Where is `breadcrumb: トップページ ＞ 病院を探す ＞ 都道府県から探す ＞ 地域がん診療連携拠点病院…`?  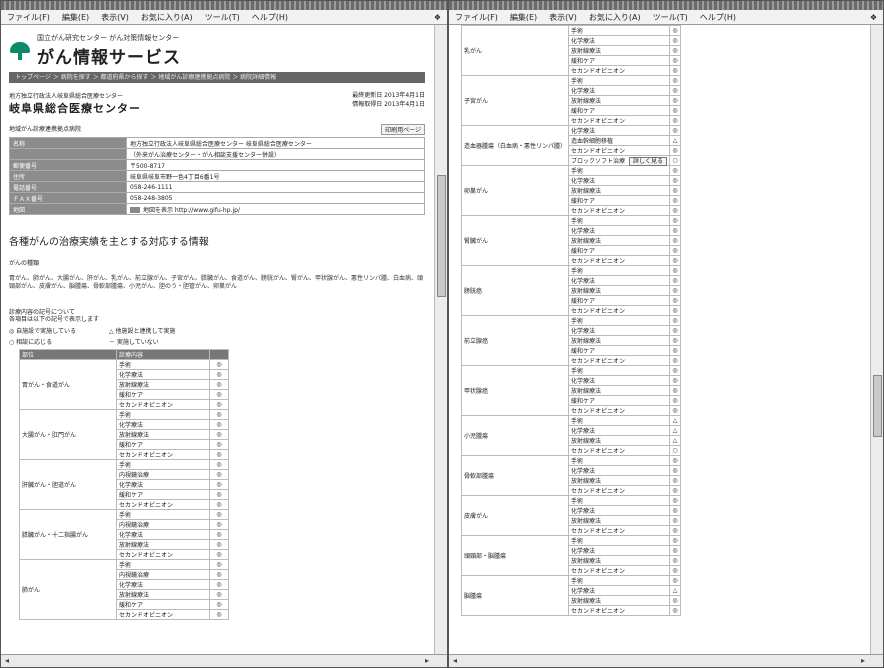
breadcrumb: トップページ ＞ 病院を探す ＞ 都道府県から探す ＞ 地域がん診療連携拠点病院… is located at coordinates (217, 77).